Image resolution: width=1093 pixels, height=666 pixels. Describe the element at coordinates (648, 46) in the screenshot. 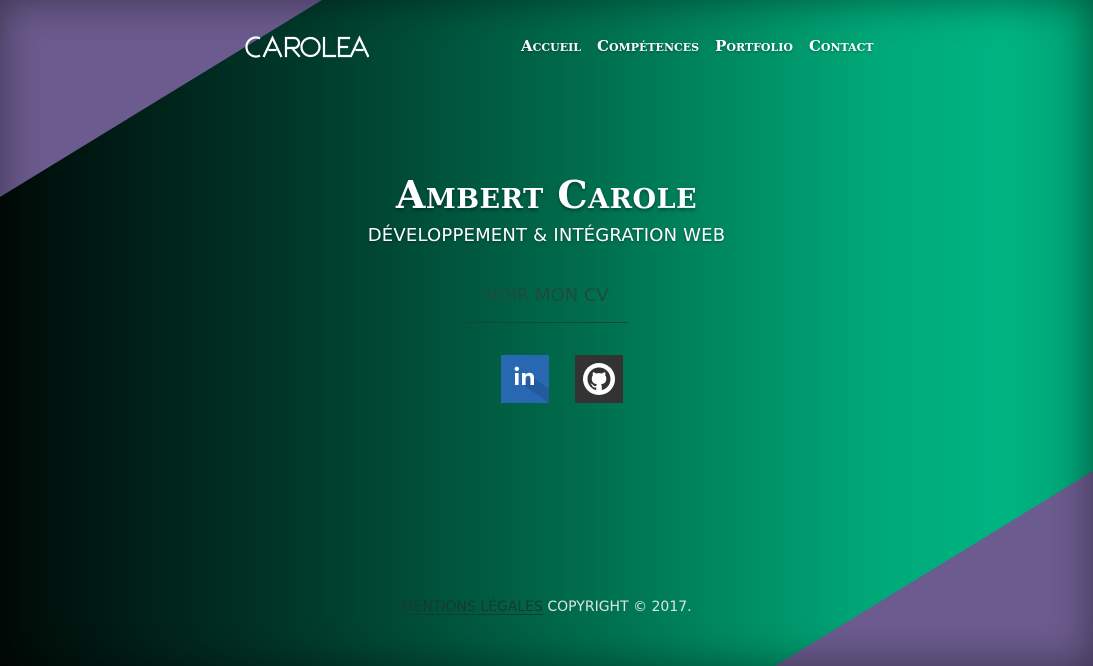

I see `nav-item-competences: Compétences` at that location.